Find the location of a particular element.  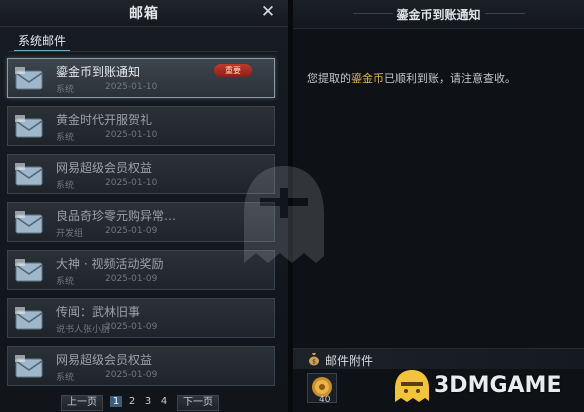

close-icon: ✕ is located at coordinates (268, 12).